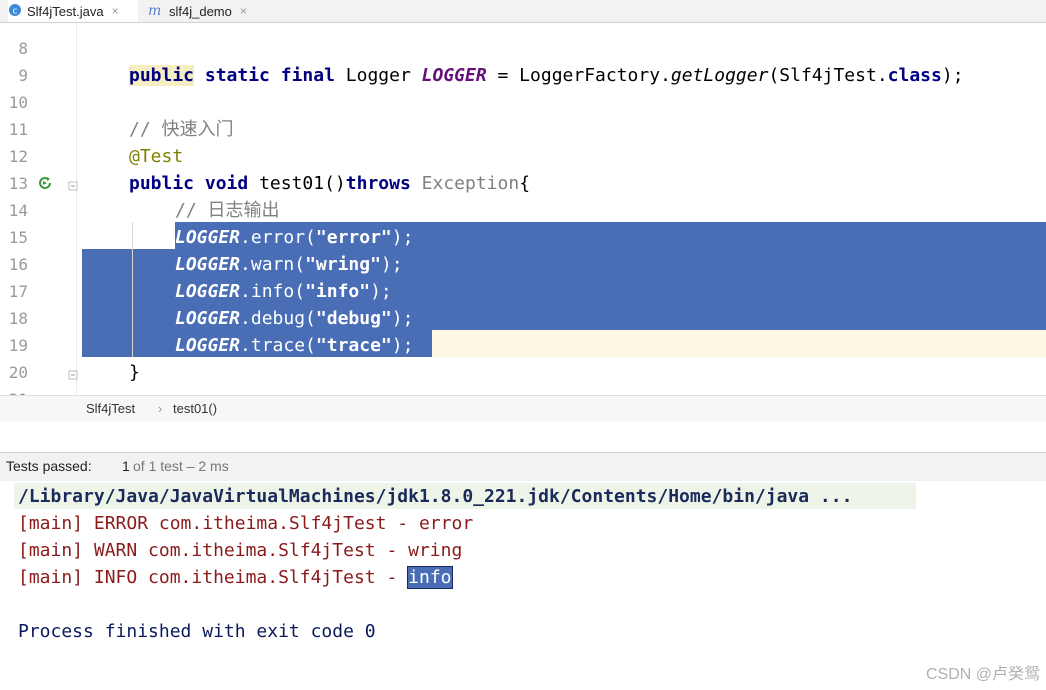 This screenshot has height=690, width=1046. What do you see at coordinates (523, 467) in the screenshot?
I see `test-status-bar: Tests passed: 1 of 1 test – 2 ms` at bounding box center [523, 467].